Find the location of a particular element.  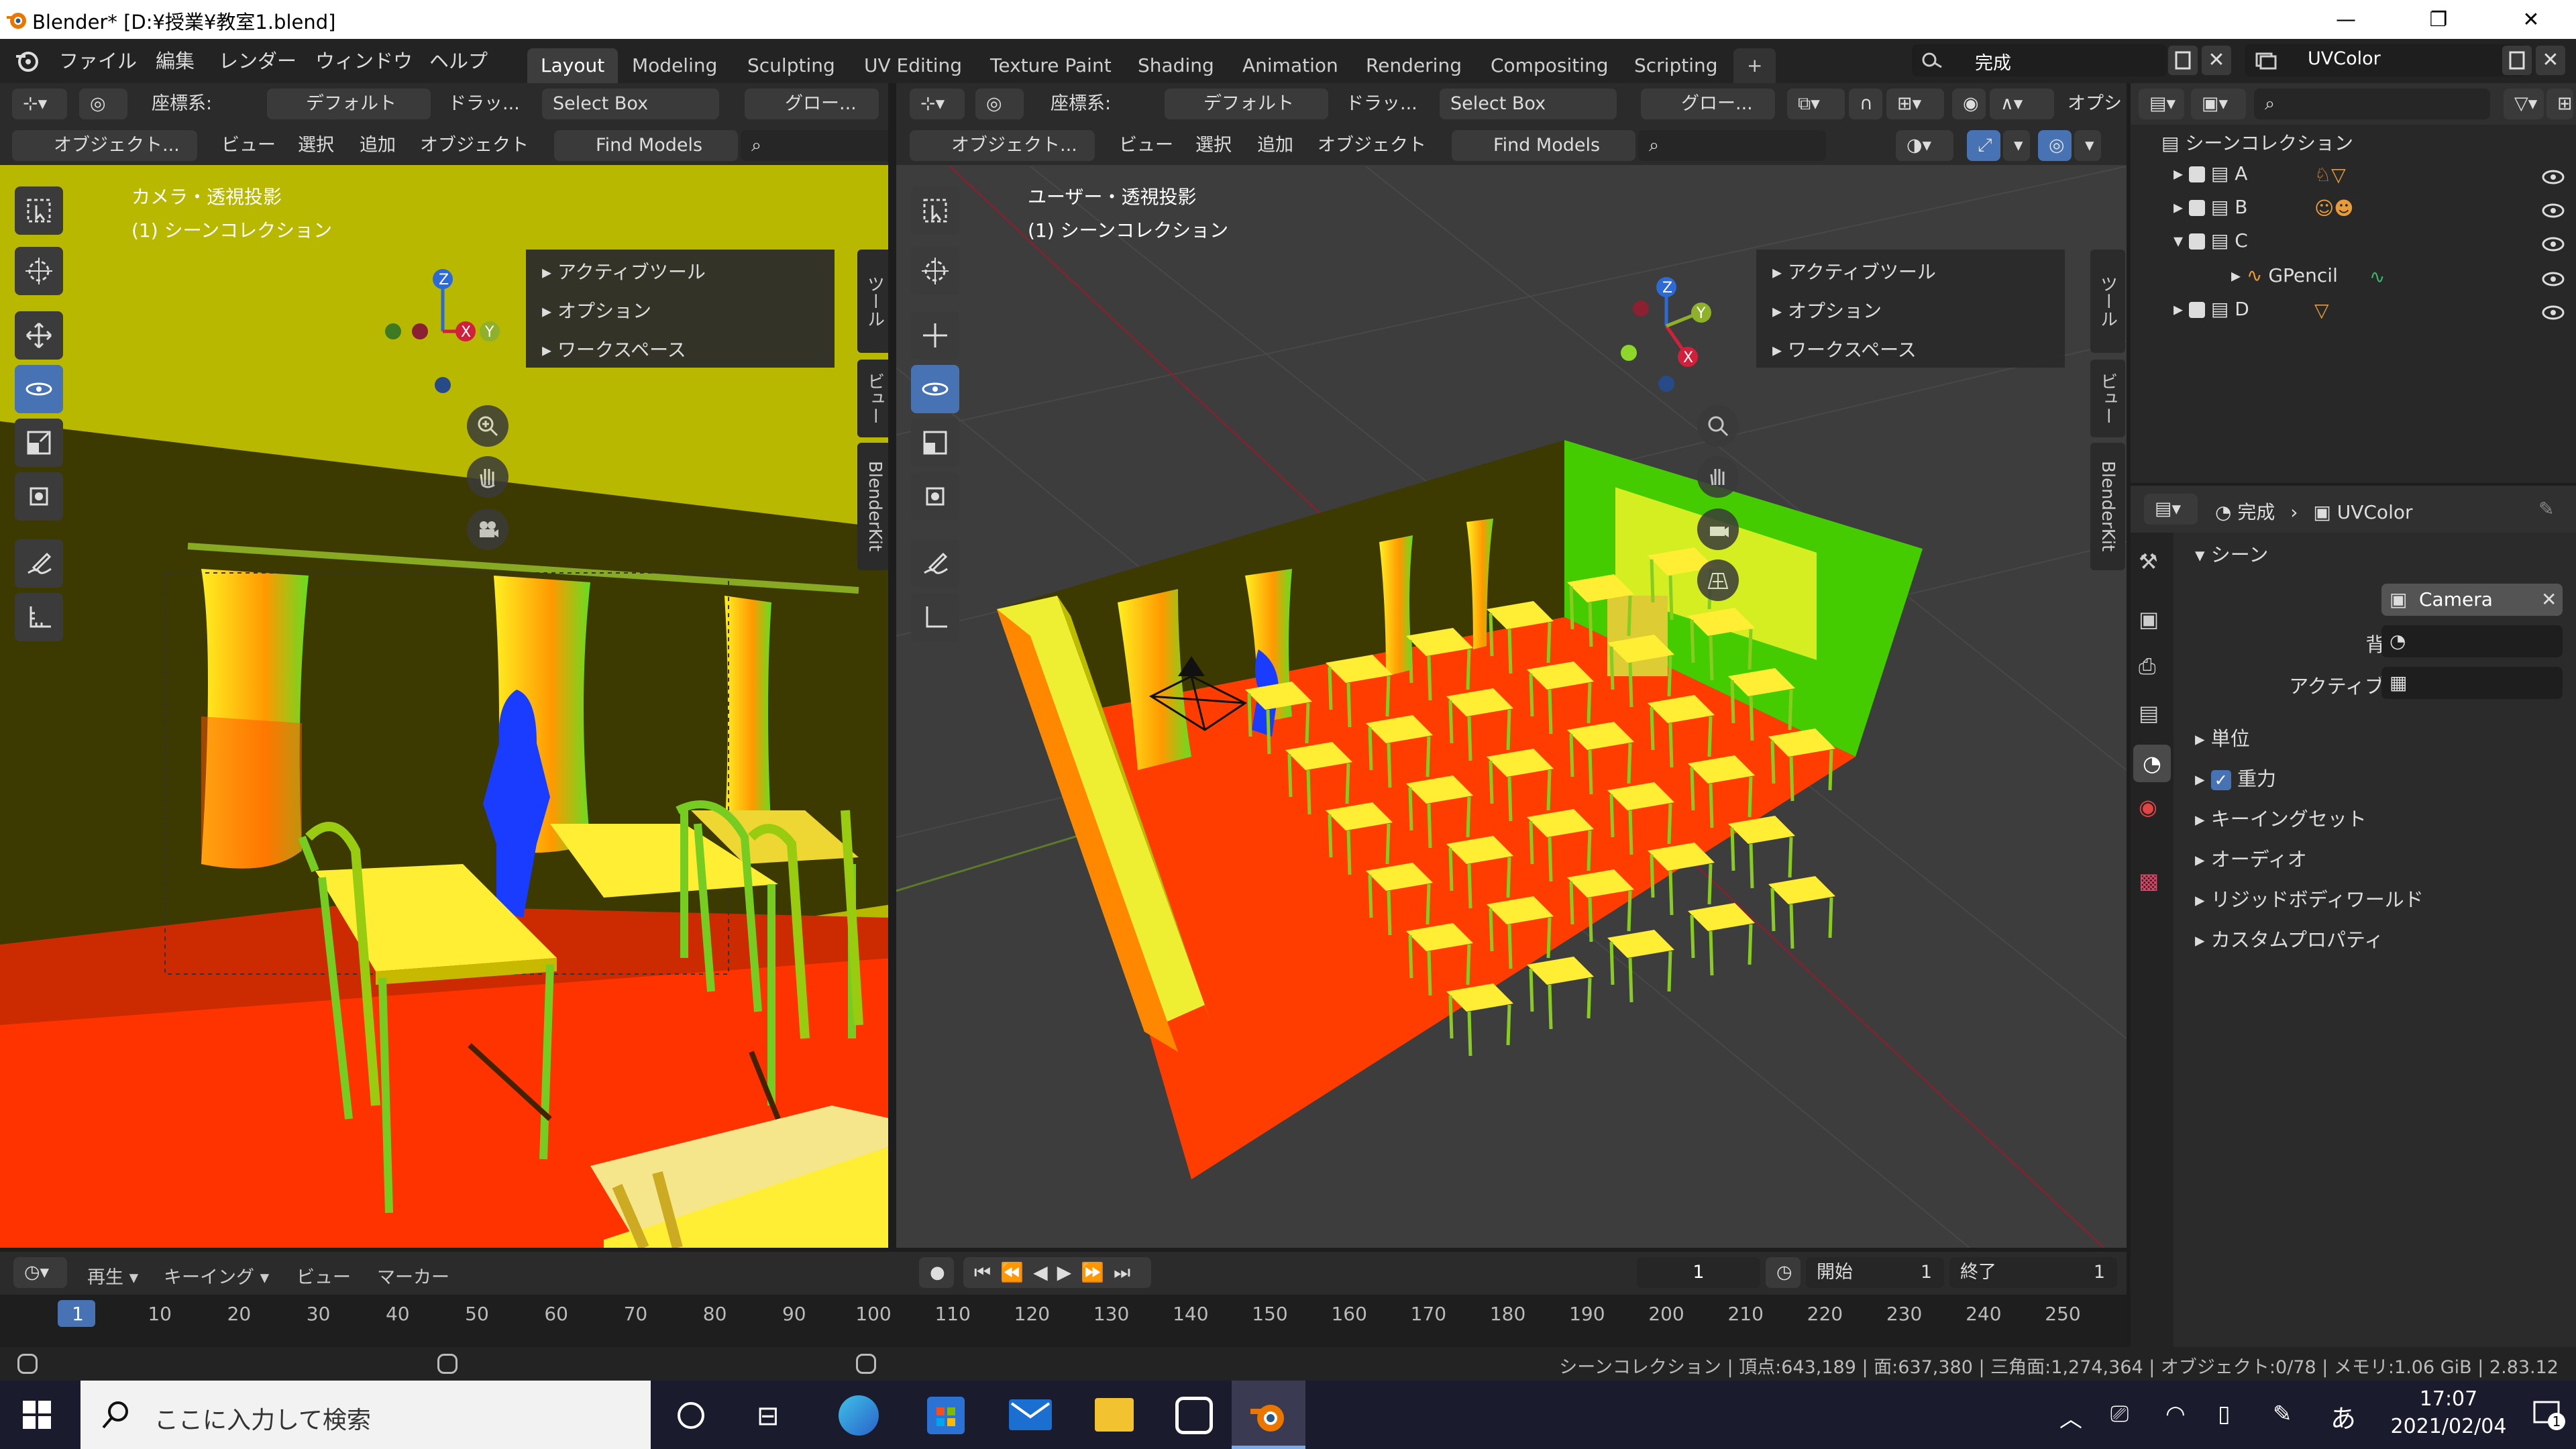

battery-icon: ▯ is located at coordinates (2224, 1414).